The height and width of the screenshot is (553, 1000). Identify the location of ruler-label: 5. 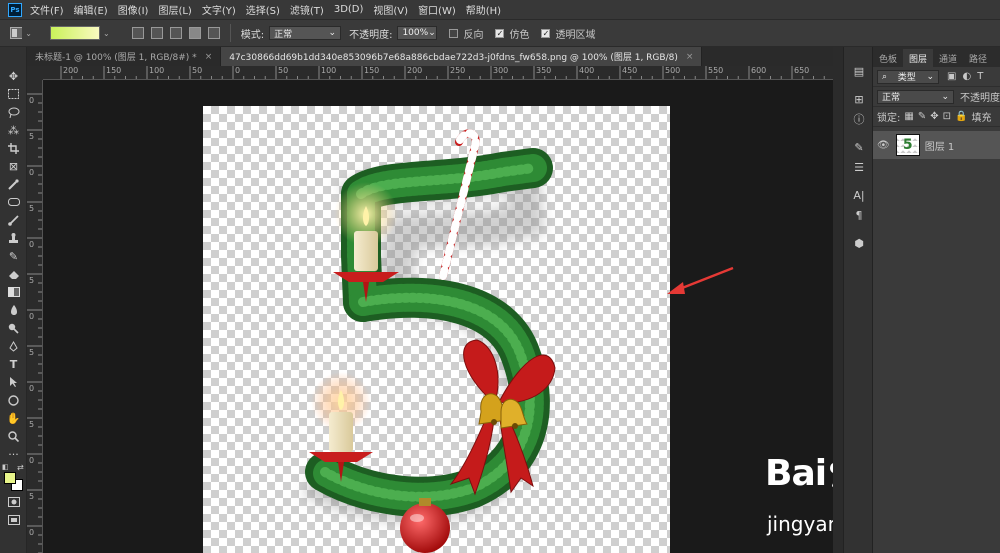
(32, 424).